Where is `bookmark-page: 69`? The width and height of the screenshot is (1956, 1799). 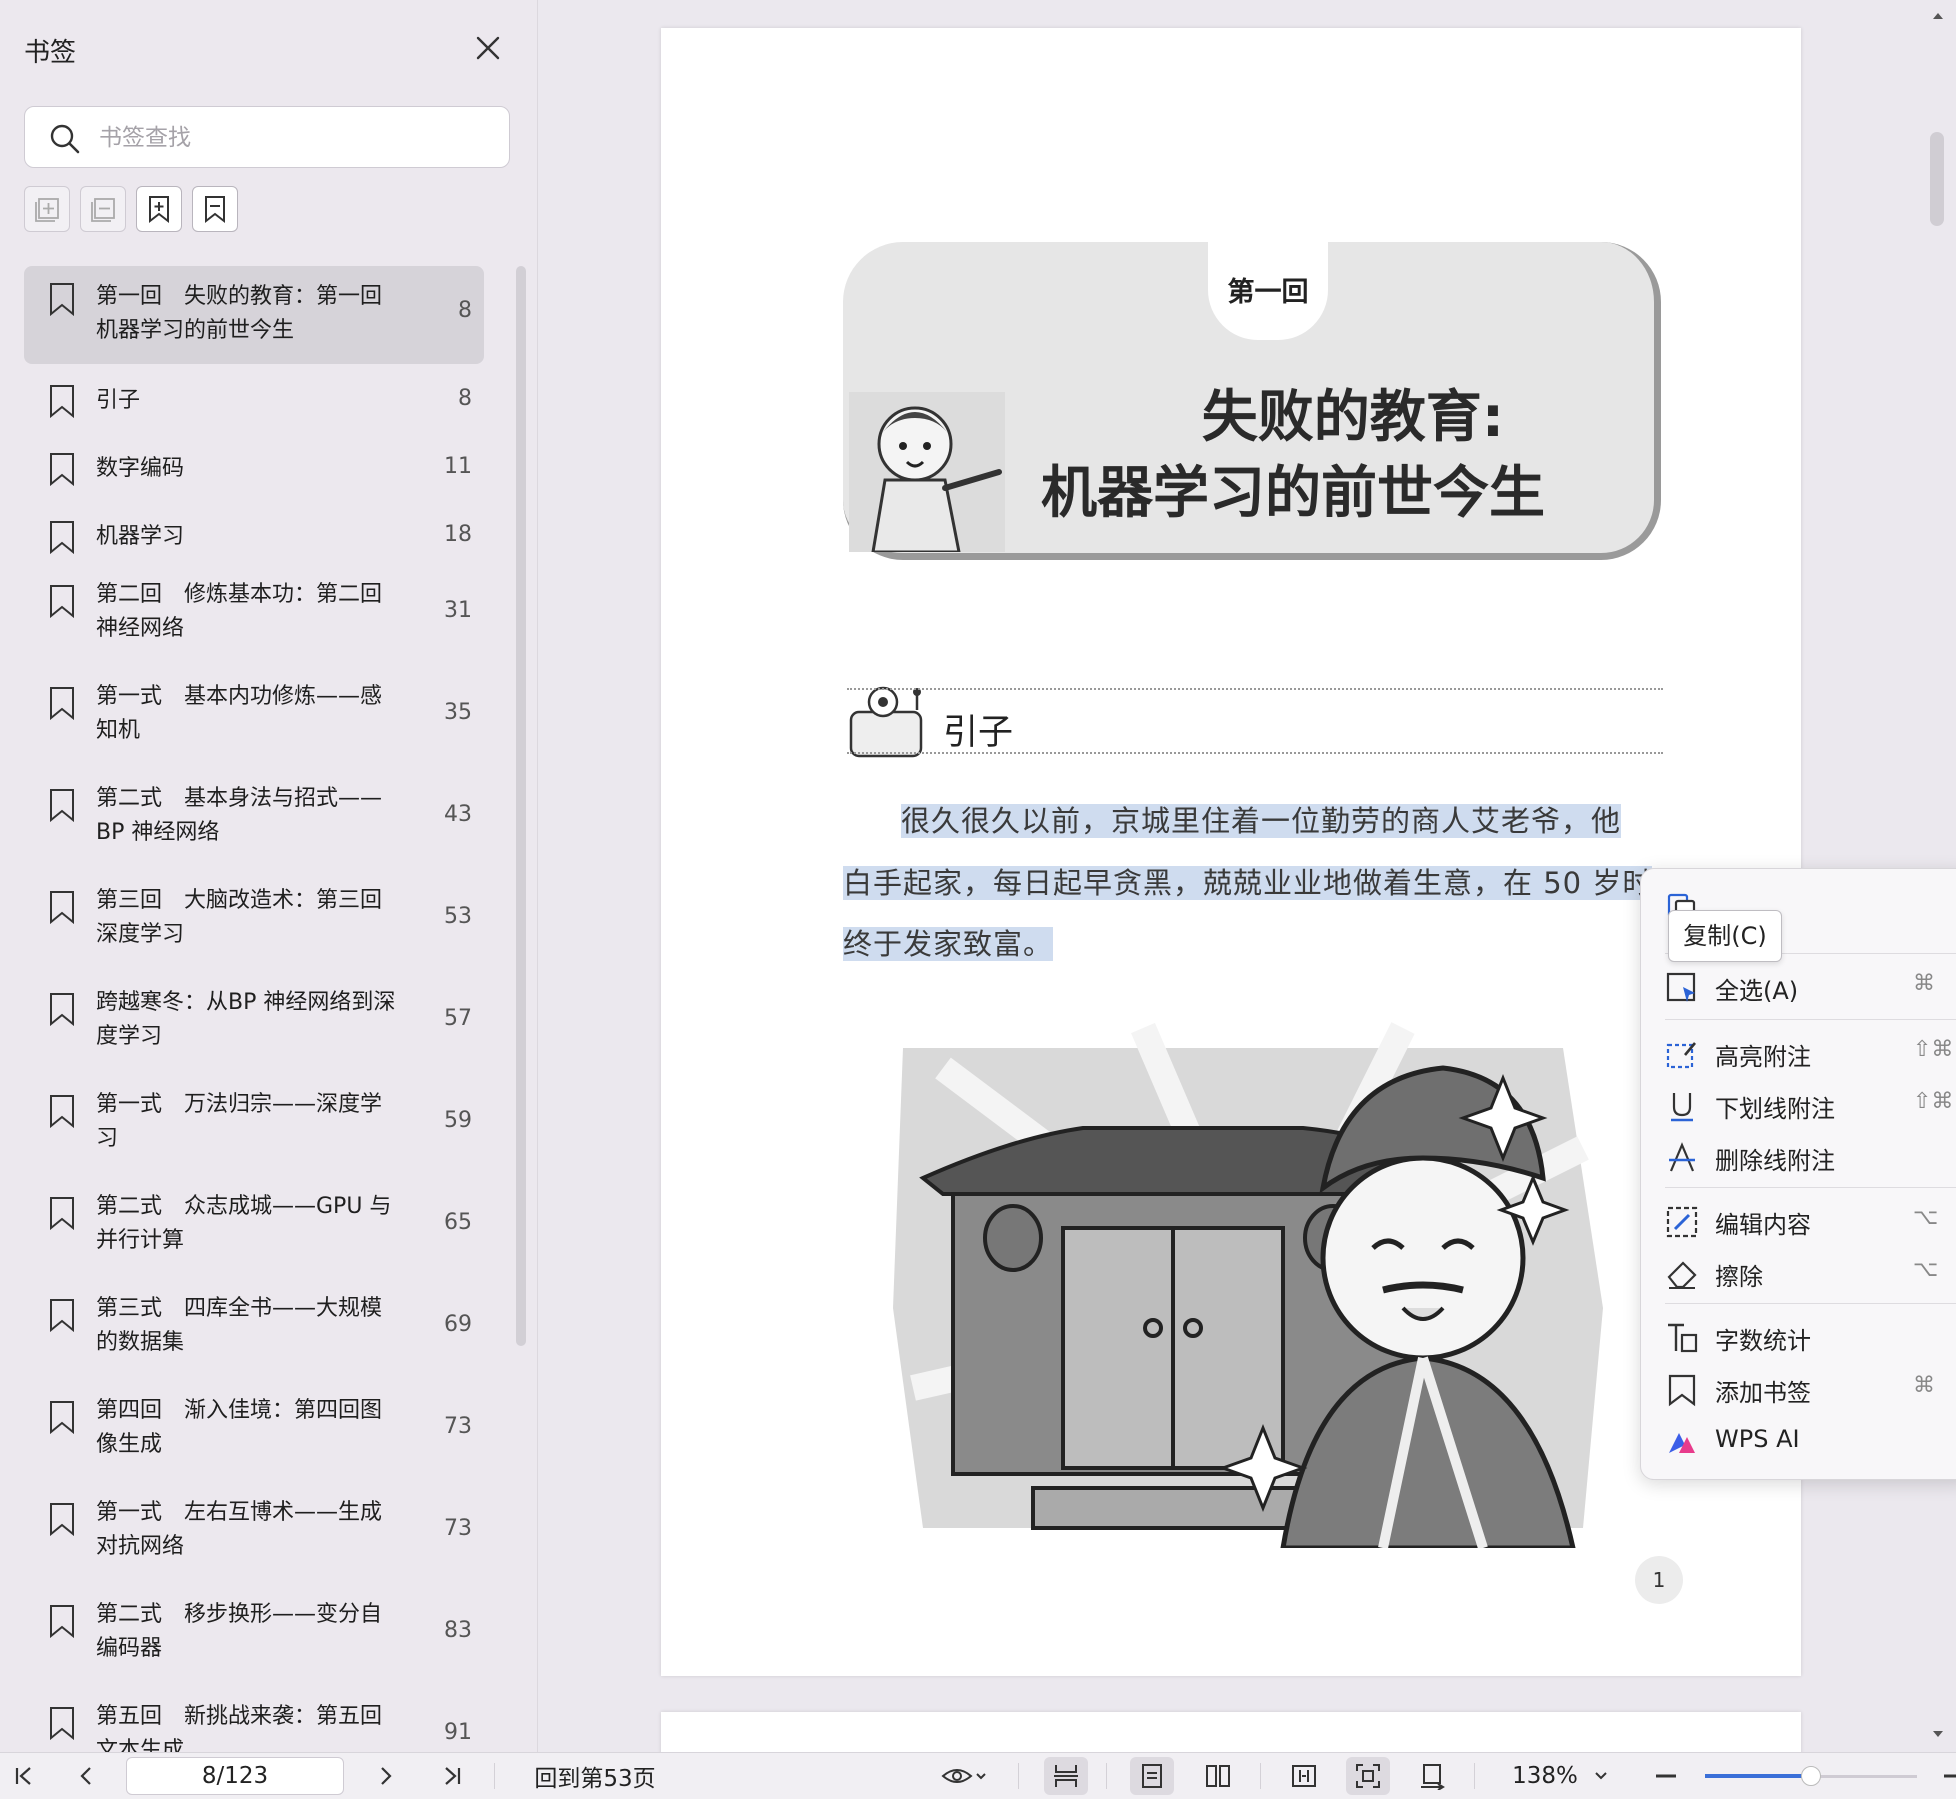
bookmark-page: 69 is located at coordinates (458, 1324).